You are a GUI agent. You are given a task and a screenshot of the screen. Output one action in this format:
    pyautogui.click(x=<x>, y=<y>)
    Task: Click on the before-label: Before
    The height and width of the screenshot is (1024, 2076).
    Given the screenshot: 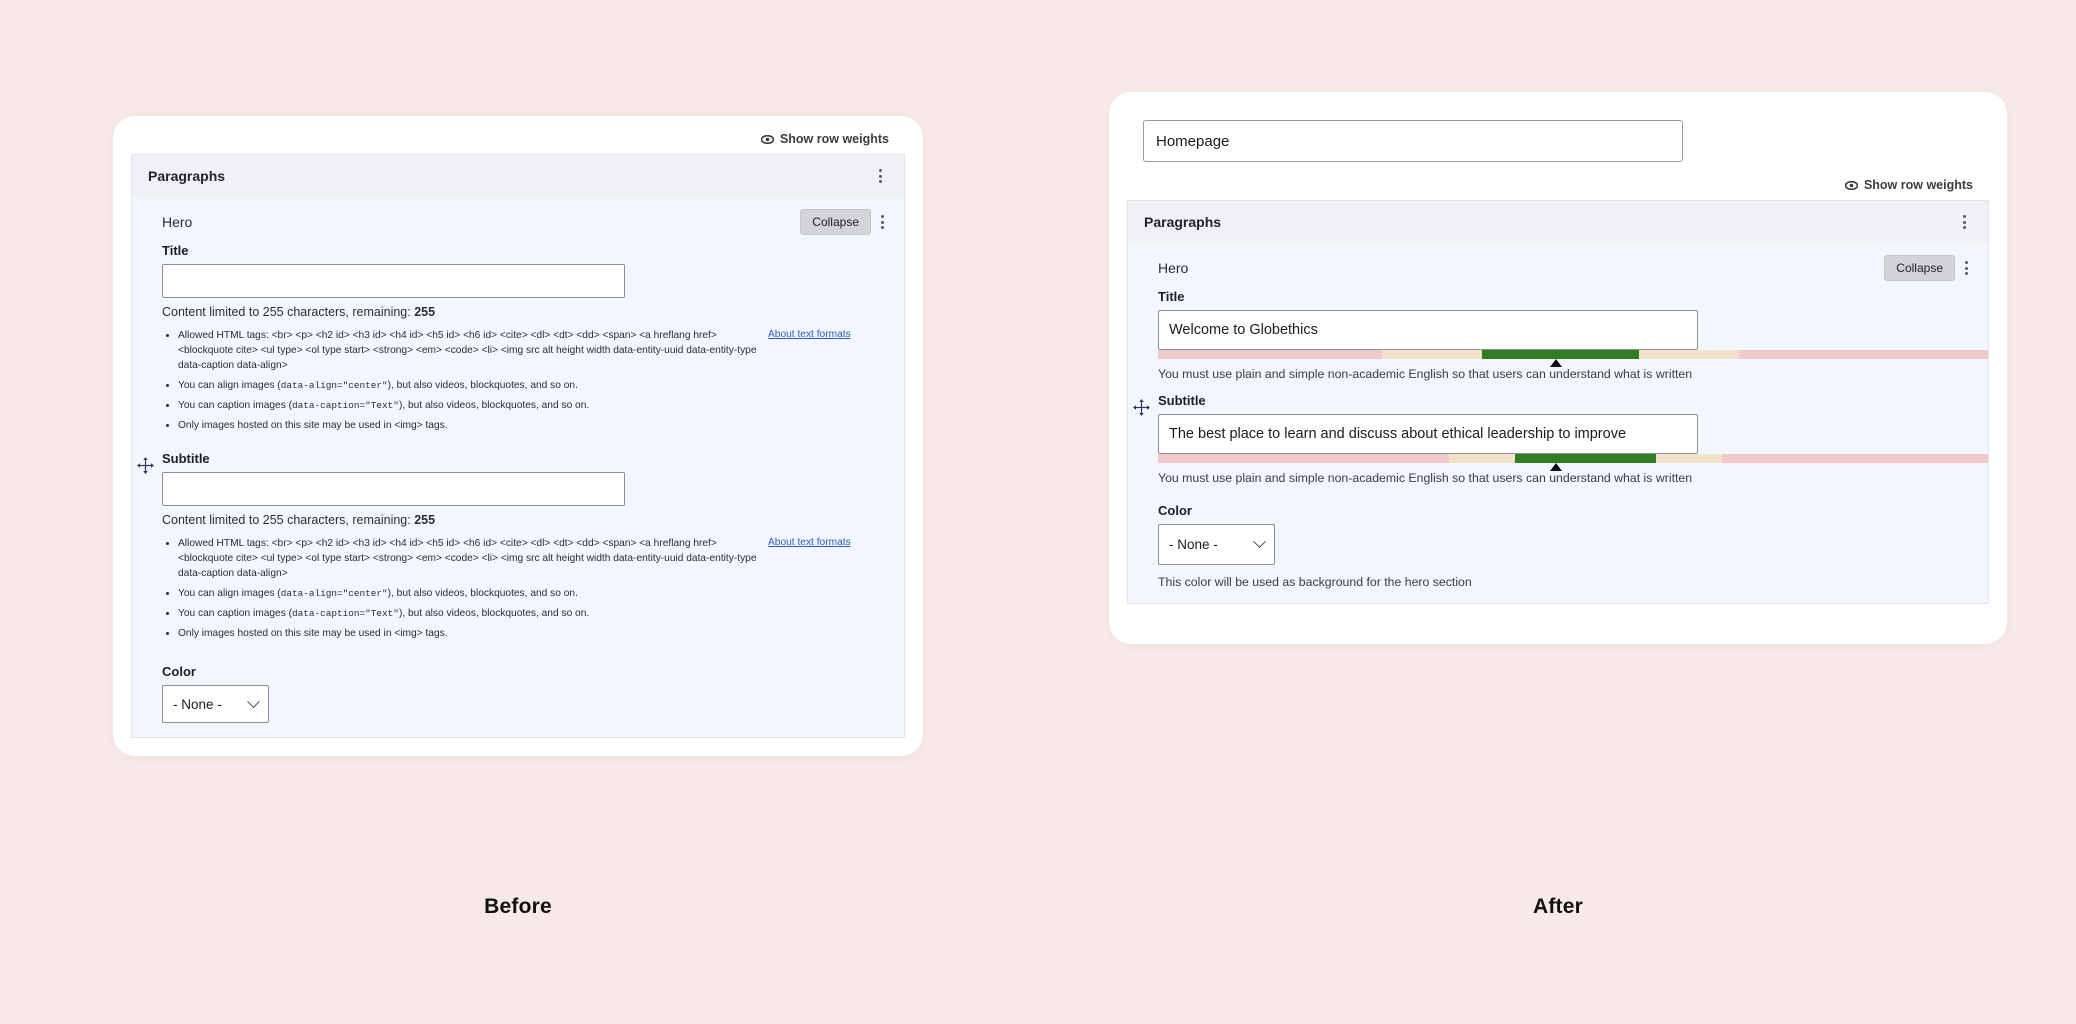 What is the action you would take?
    pyautogui.click(x=518, y=906)
    